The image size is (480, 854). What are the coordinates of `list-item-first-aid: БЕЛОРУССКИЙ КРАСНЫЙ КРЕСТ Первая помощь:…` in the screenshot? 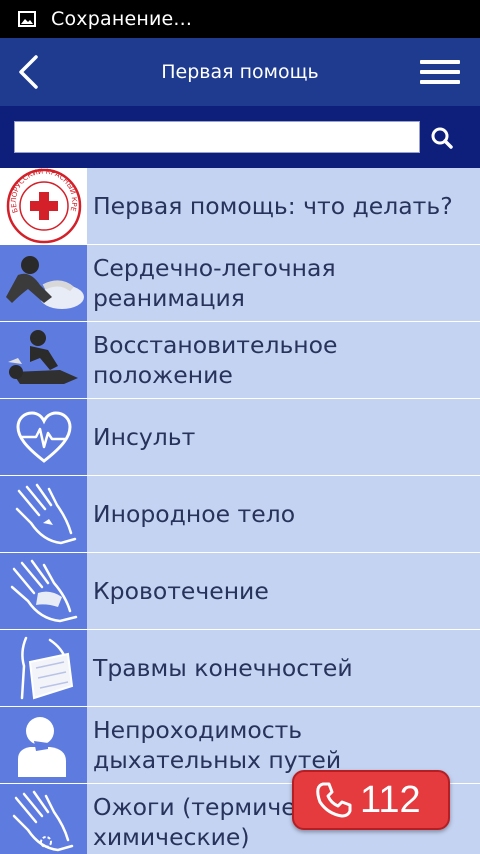 It's located at (240, 206).